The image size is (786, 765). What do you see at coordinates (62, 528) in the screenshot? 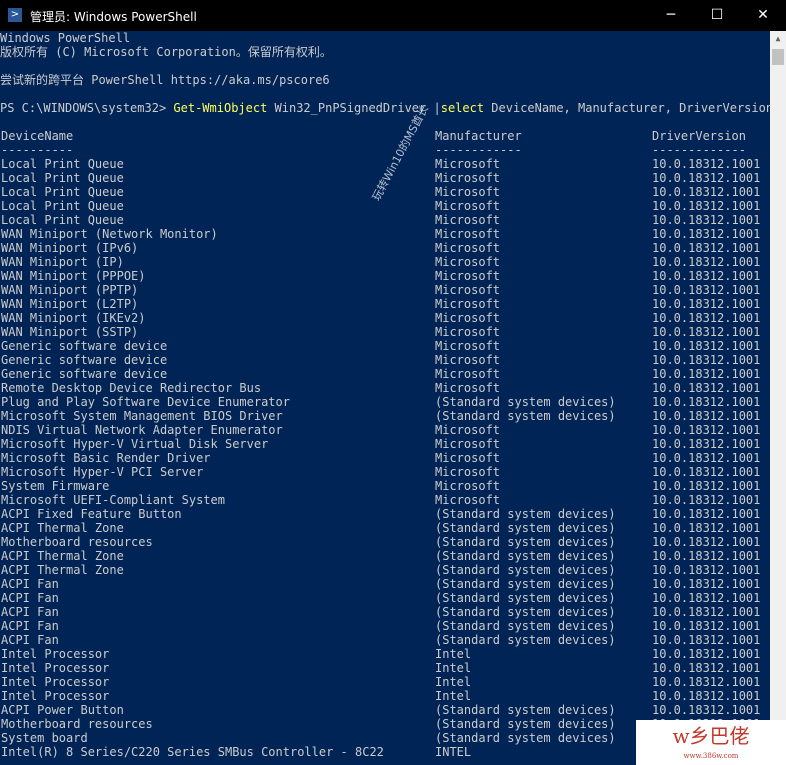
I see `device-name: ACPI Thermal Zone` at bounding box center [62, 528].